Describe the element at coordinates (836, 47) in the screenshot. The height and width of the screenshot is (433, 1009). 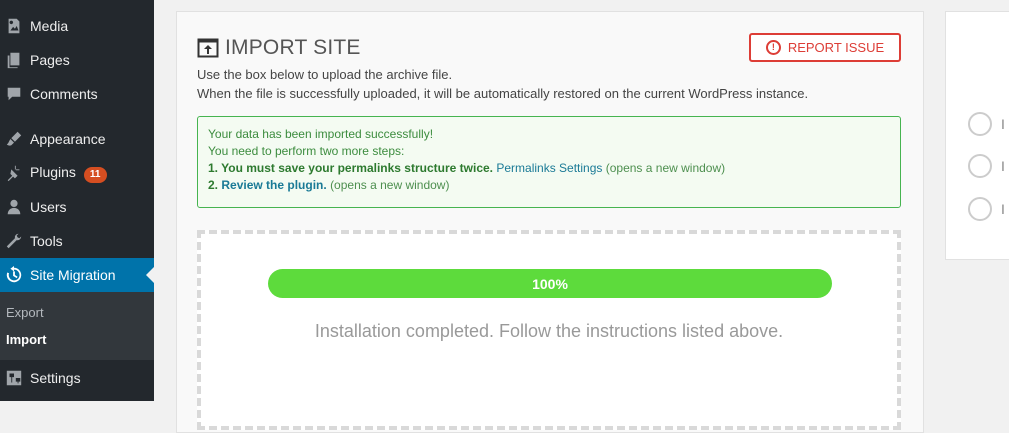
I see `report-issue-label: REPORT ISSUE` at that location.